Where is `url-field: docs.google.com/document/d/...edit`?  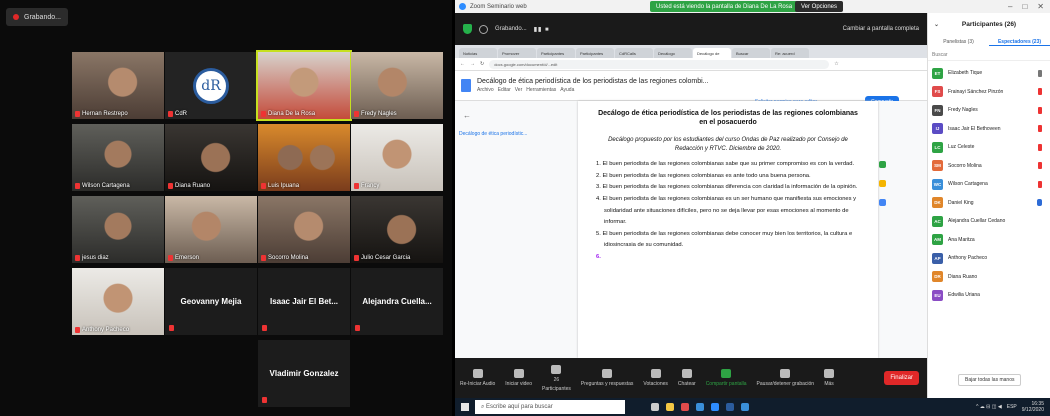 url-field: docs.google.com/document/d/...edit is located at coordinates (659, 64).